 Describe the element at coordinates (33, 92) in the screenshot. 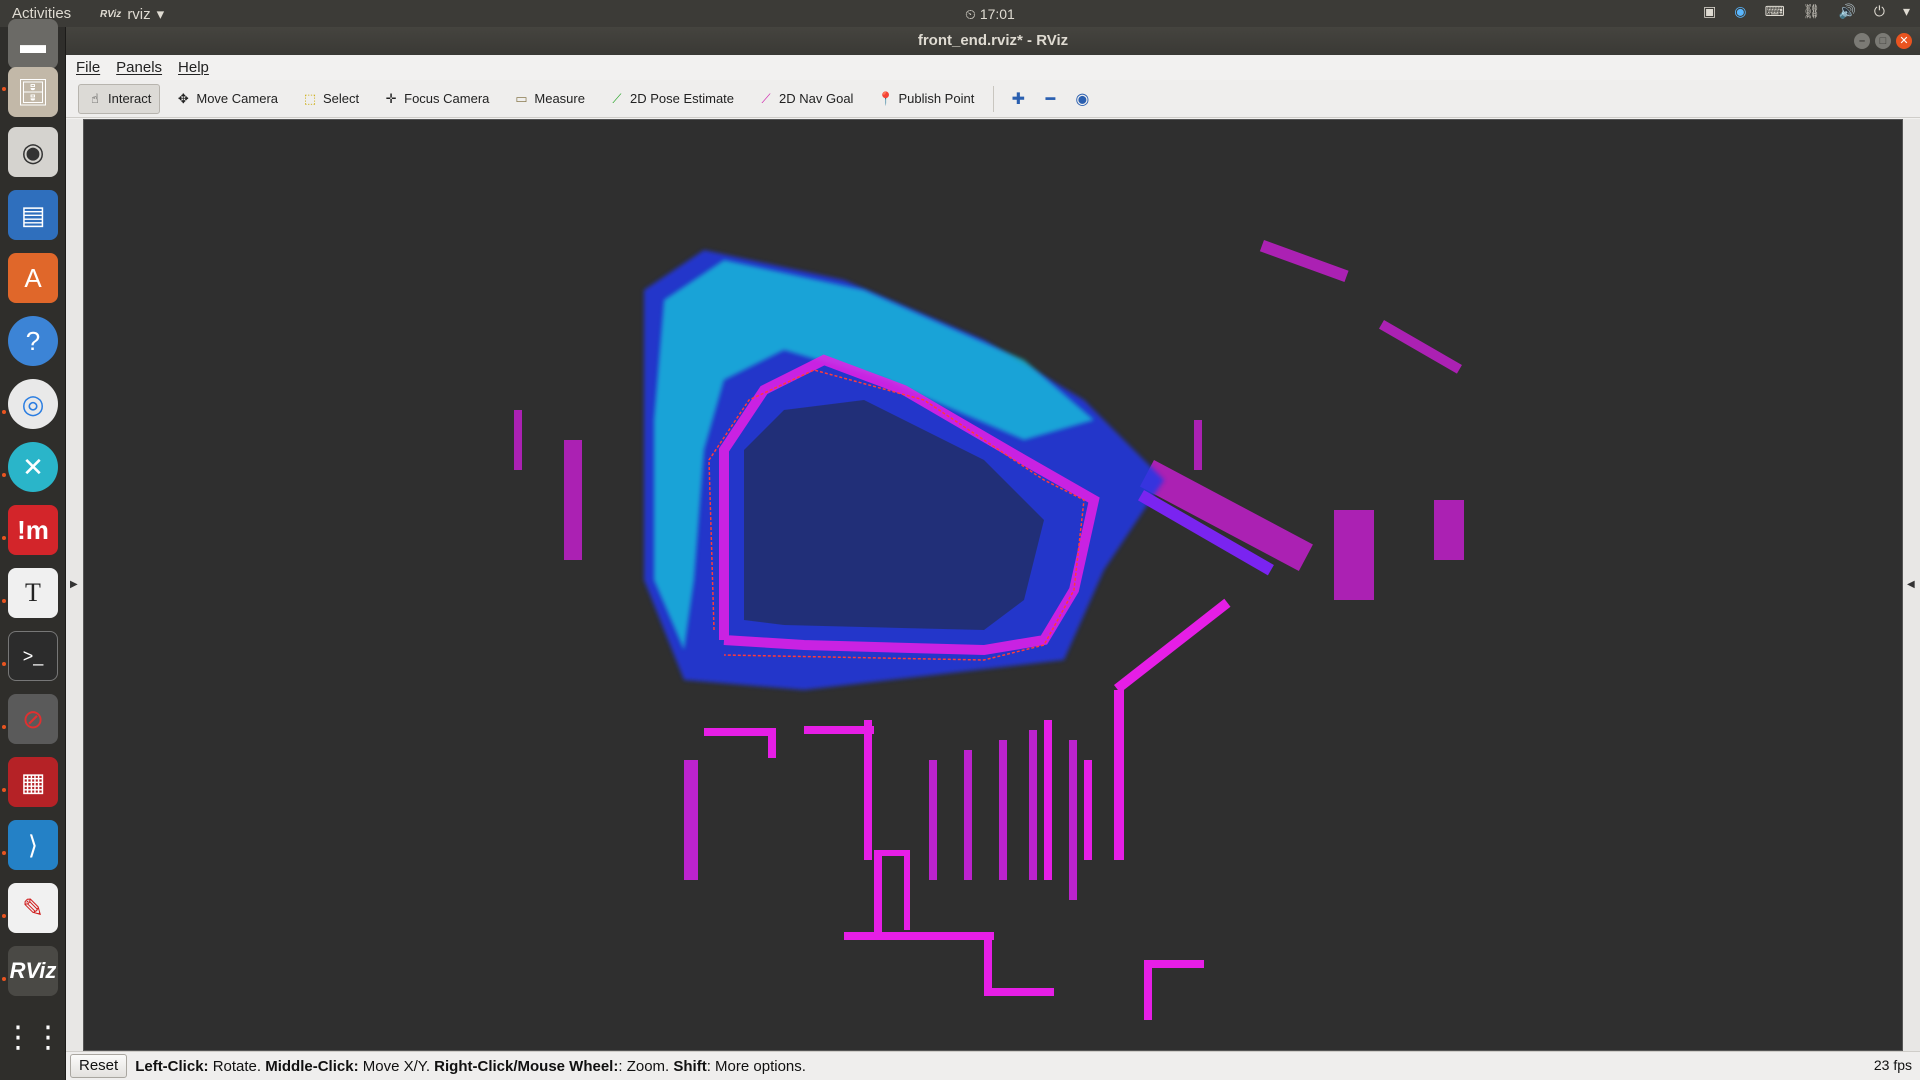

I see `file-manager-icon: 🗄` at that location.